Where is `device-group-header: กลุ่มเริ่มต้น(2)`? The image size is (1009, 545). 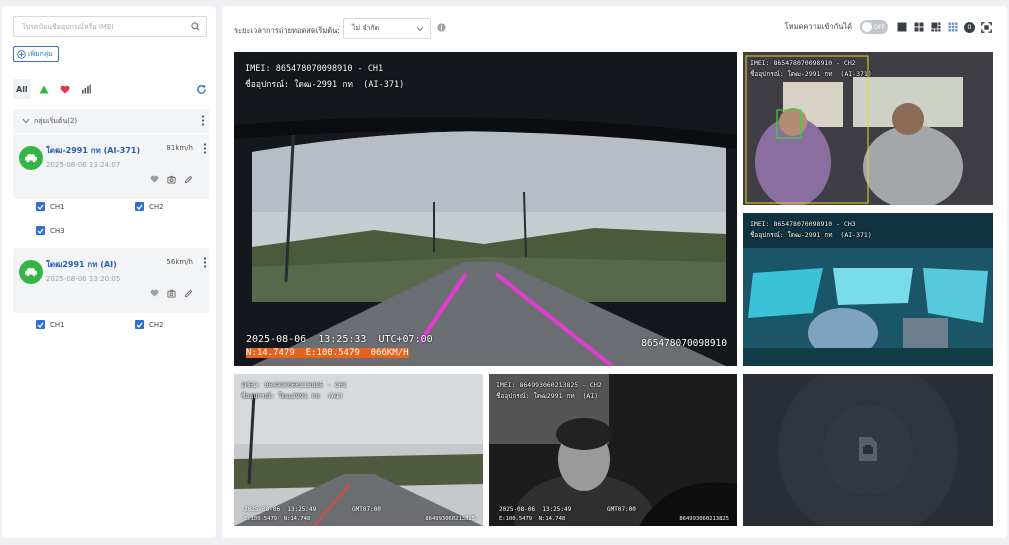
device-group-header: กลุ่มเริ่มต้น(2) is located at coordinates (111, 121).